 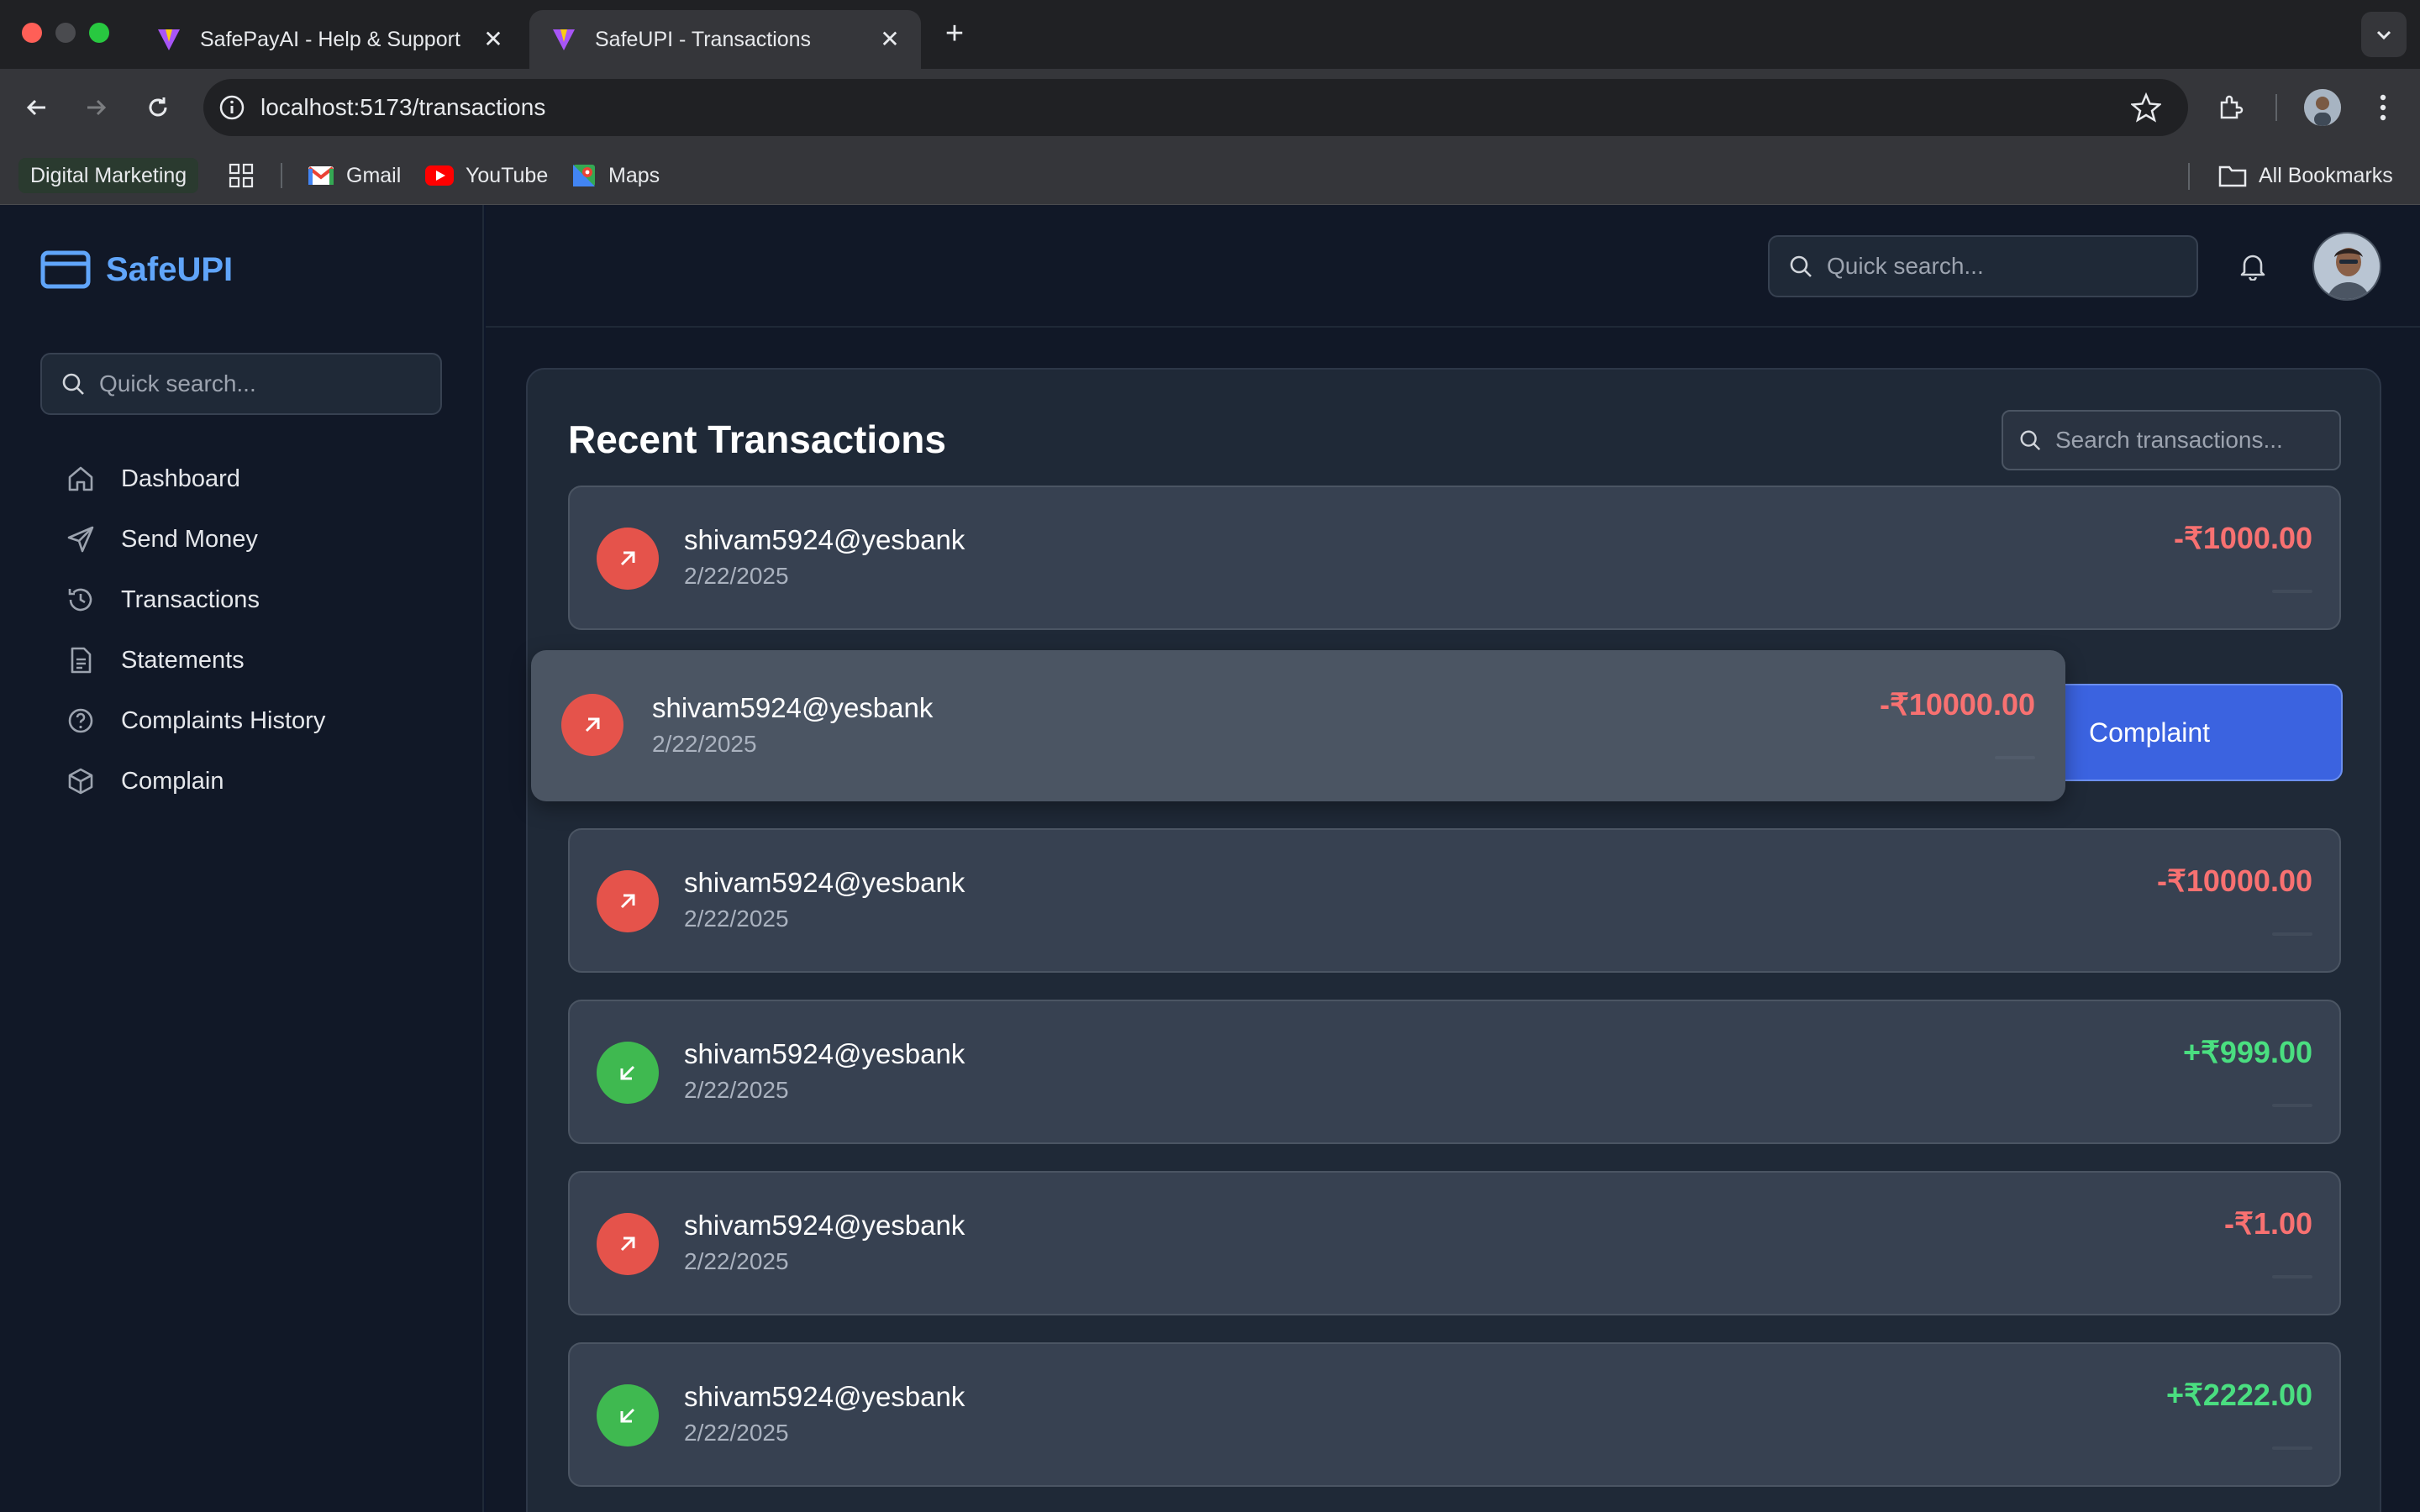 What do you see at coordinates (251, 383) in the screenshot?
I see `sidebar-search-input` at bounding box center [251, 383].